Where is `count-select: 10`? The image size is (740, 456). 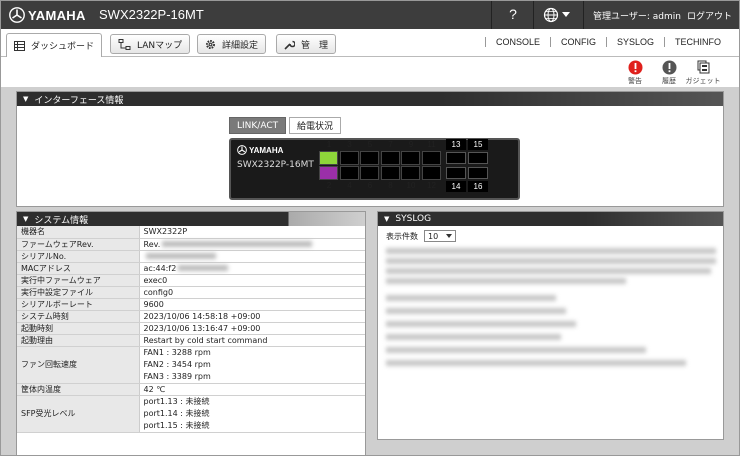 count-select: 10 is located at coordinates (440, 236).